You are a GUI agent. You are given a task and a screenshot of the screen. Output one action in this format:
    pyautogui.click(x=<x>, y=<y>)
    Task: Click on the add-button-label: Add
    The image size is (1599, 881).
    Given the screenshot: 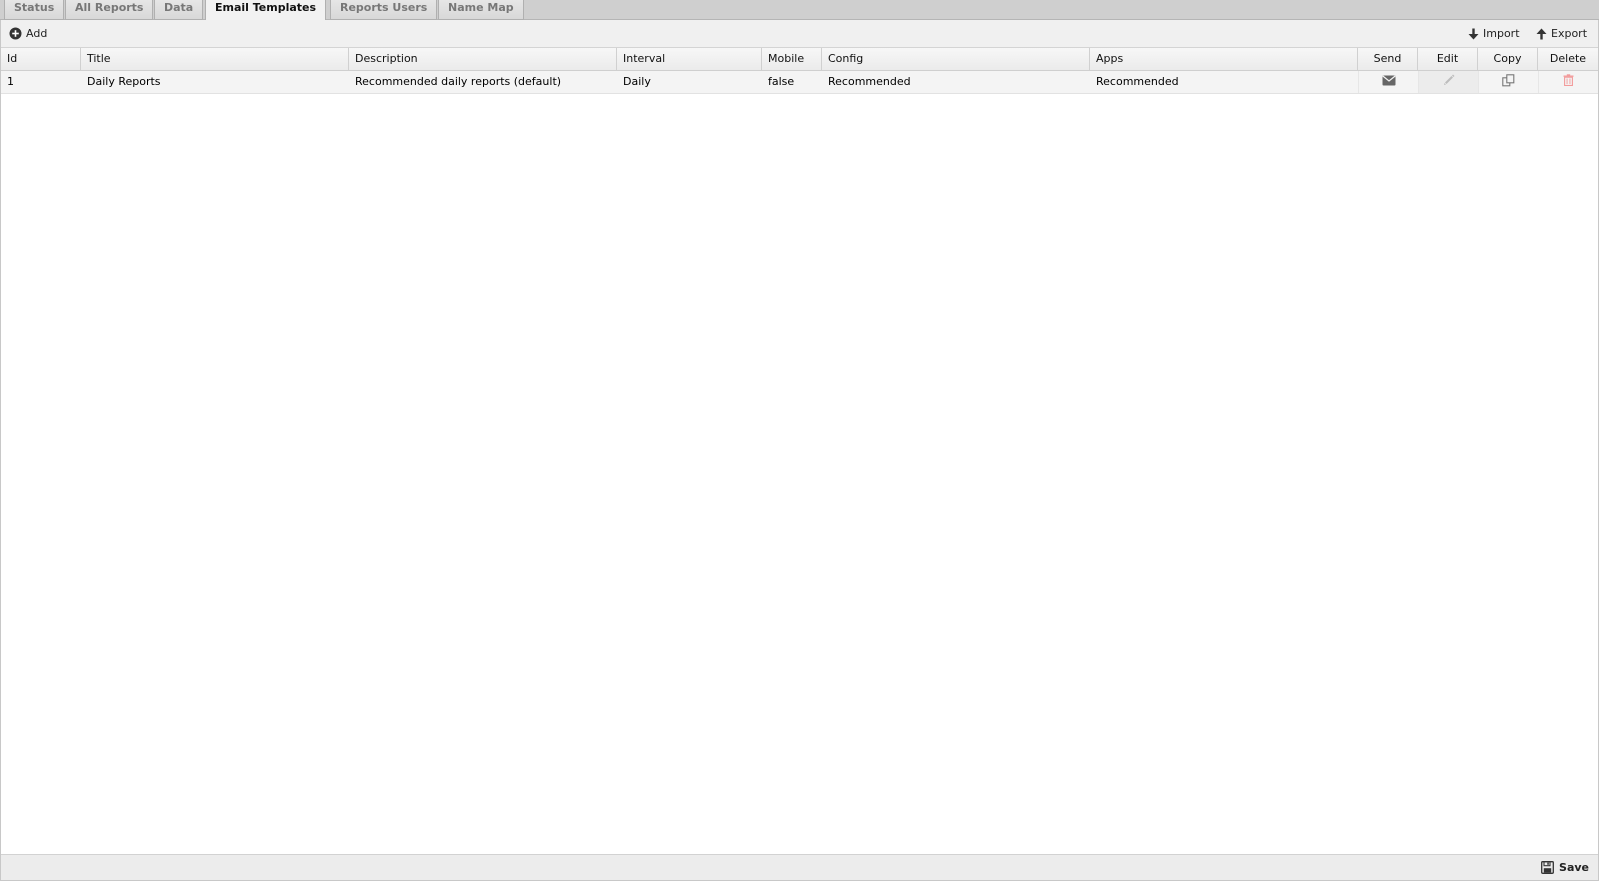 What is the action you would take?
    pyautogui.click(x=37, y=33)
    